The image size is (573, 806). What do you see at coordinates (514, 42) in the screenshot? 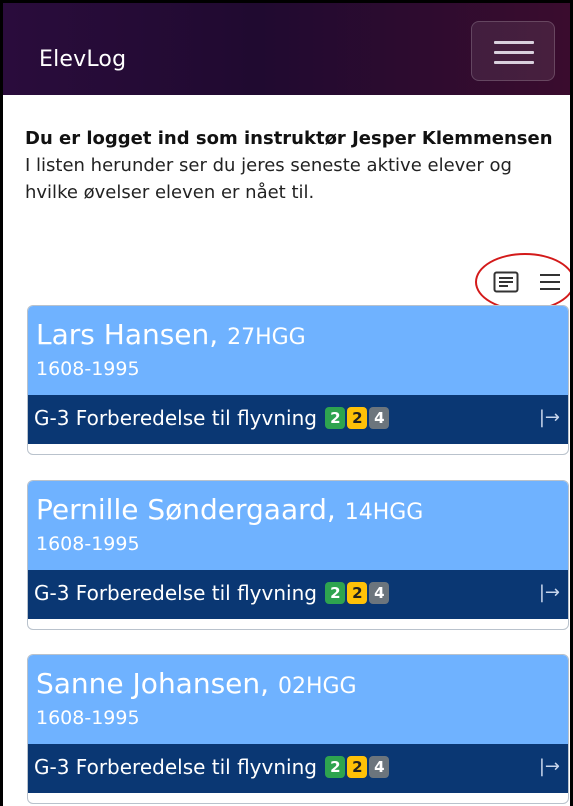
I see `hamburger-icon` at bounding box center [514, 42].